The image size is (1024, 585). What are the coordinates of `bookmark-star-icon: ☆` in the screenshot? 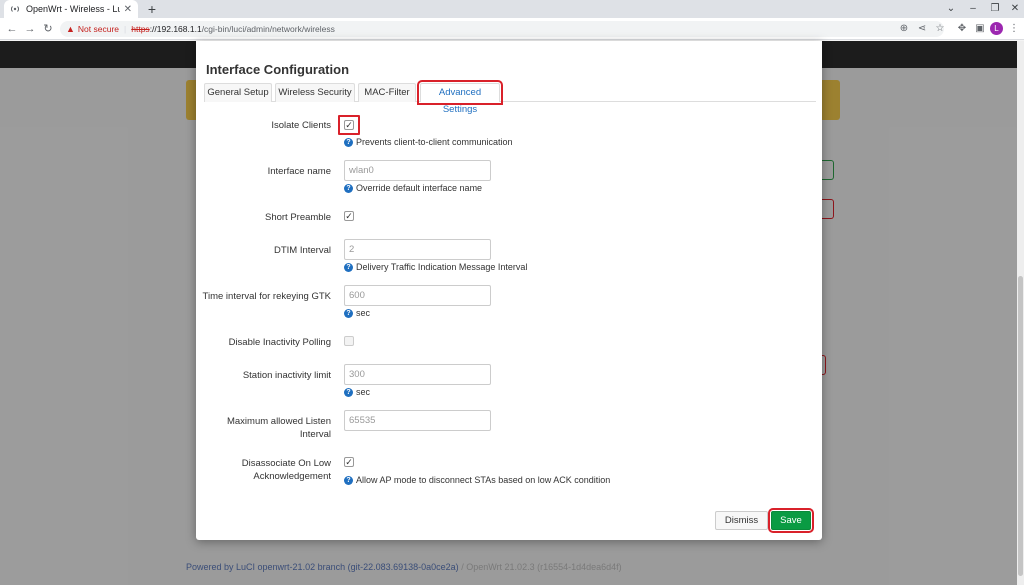 It's located at (940, 29).